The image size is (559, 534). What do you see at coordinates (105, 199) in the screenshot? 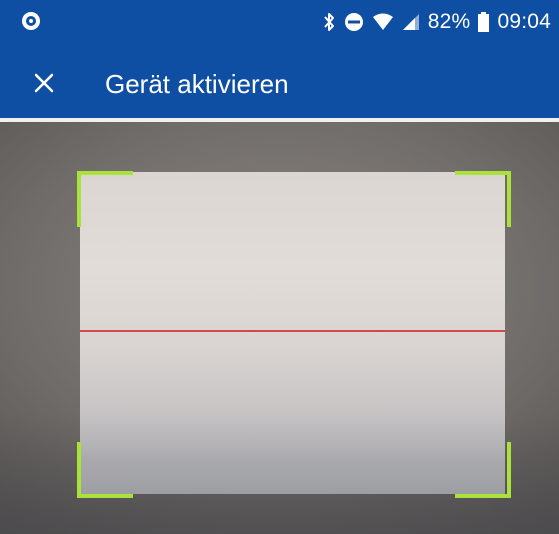
I see `scan-frame-corner-top-left` at bounding box center [105, 199].